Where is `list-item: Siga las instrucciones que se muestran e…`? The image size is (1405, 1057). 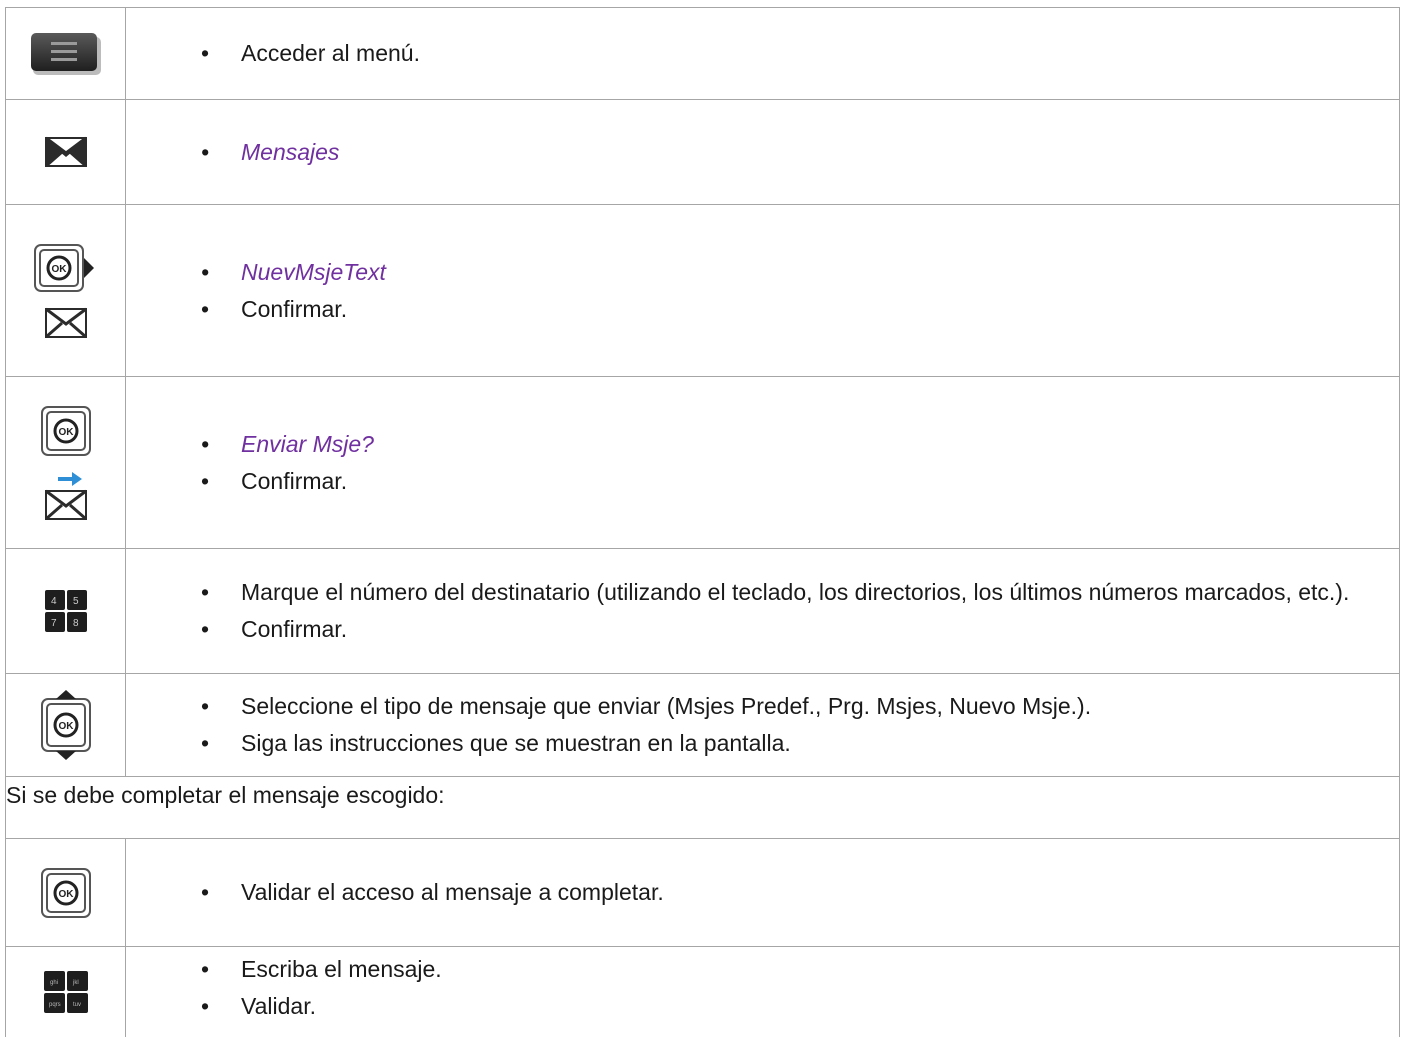
list-item: Siga las instrucciones que se muestran e… is located at coordinates (800, 743).